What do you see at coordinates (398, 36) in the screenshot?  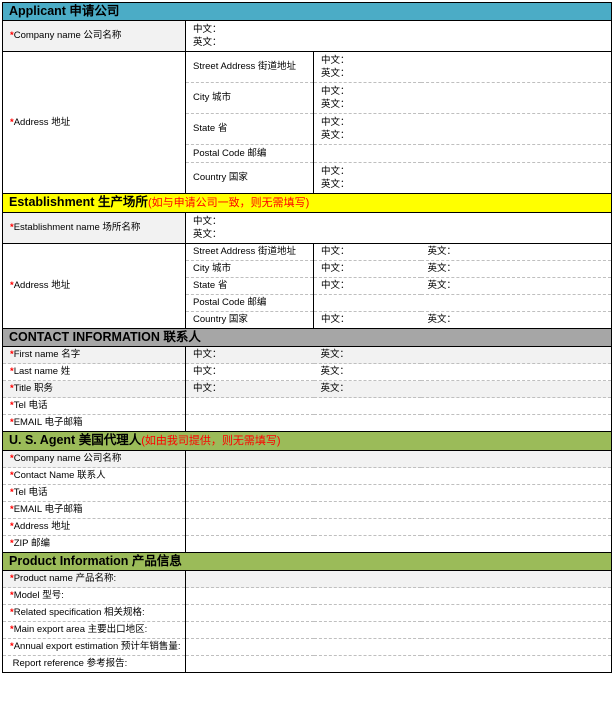 I see `value-applicant-company-name: 中文： 英文：` at bounding box center [398, 36].